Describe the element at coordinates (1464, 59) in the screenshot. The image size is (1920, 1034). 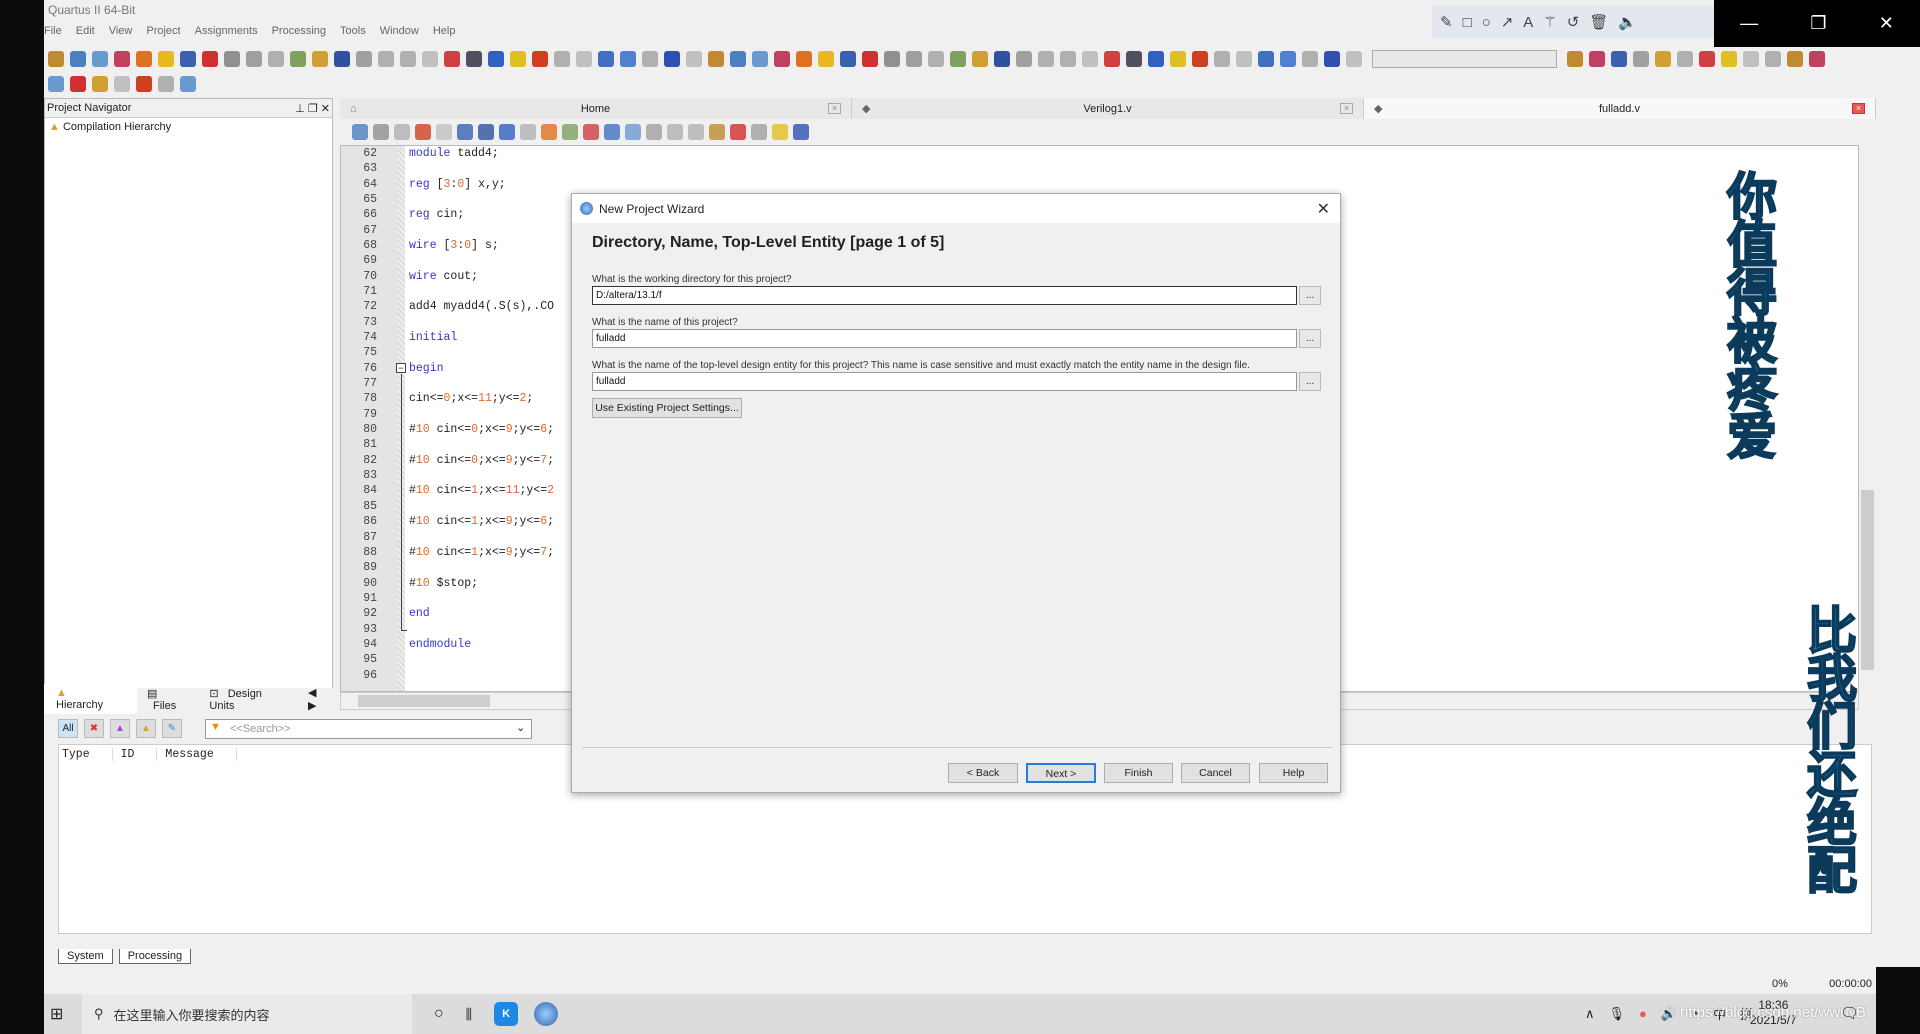
I see `toolbar-dropdown` at that location.